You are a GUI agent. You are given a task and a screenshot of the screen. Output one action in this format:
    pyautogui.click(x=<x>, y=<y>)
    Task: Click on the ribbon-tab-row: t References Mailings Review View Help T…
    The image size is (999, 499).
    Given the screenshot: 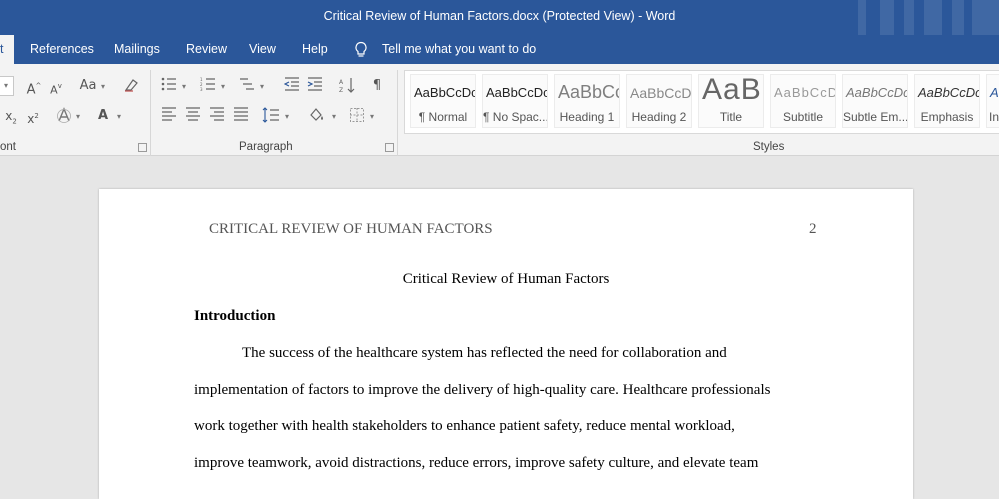 What is the action you would take?
    pyautogui.click(x=499, y=49)
    